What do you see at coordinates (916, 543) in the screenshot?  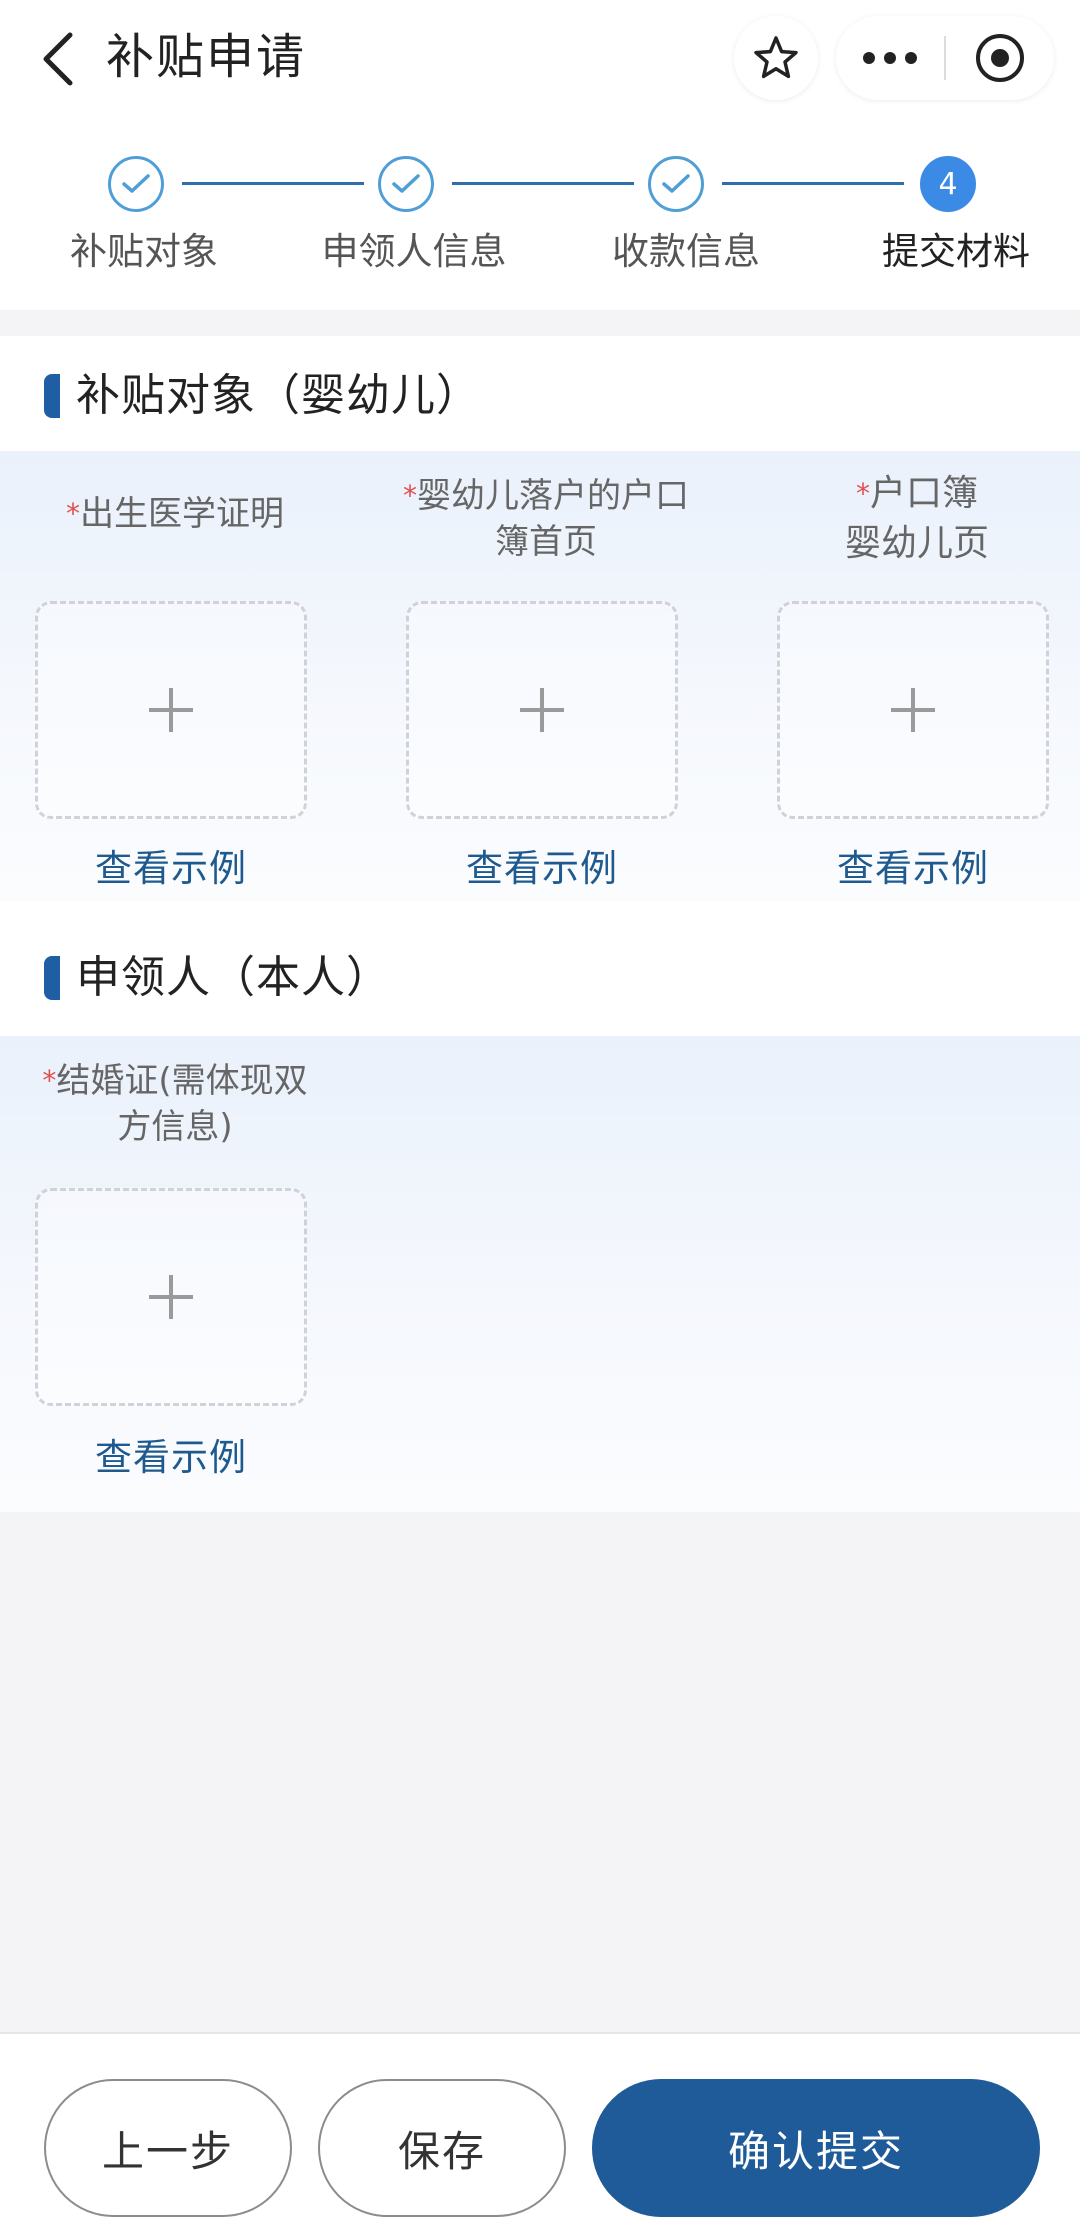 I see `upload-label-text: 婴幼儿页` at bounding box center [916, 543].